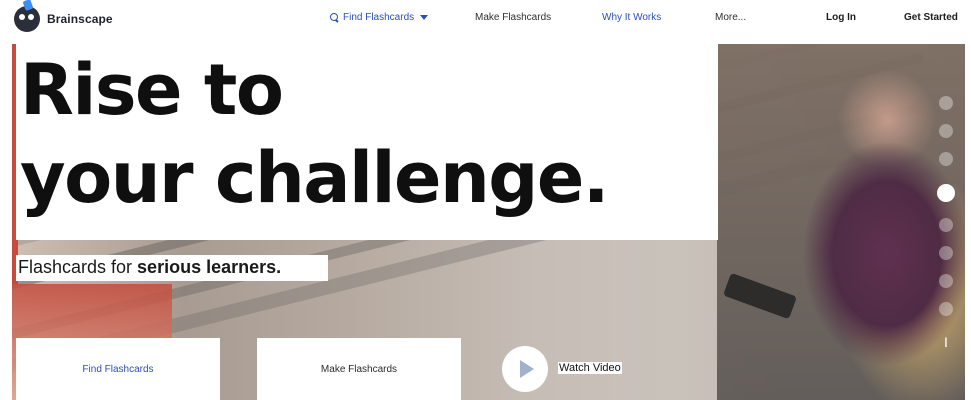  What do you see at coordinates (334, 17) in the screenshot?
I see `search-icon` at bounding box center [334, 17].